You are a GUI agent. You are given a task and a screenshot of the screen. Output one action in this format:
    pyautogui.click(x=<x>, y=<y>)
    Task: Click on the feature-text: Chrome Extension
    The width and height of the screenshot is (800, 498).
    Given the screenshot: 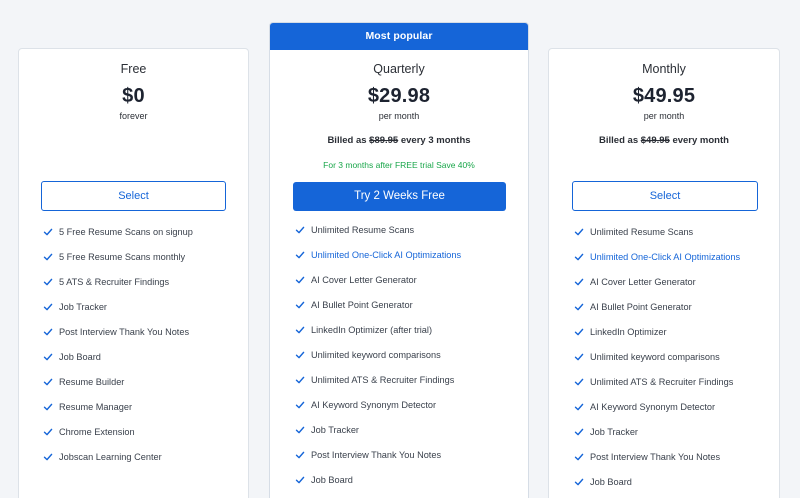 What is the action you would take?
    pyautogui.click(x=97, y=432)
    